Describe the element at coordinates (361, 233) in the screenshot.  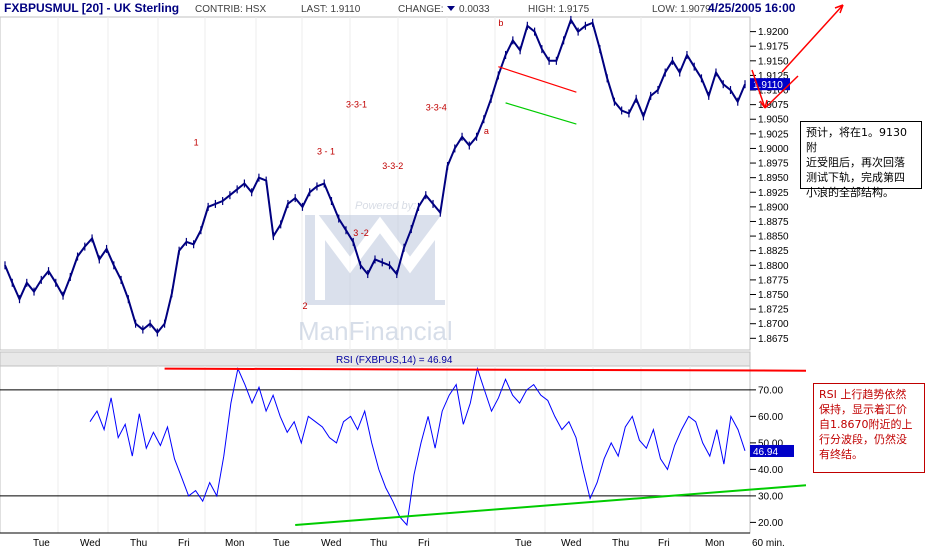
I see `wave-label: 3 -2` at that location.